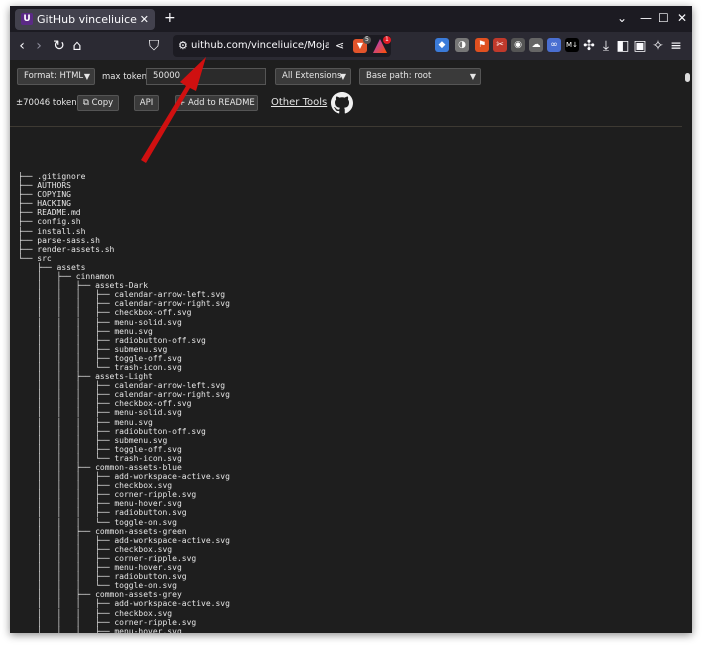  What do you see at coordinates (589, 46) in the screenshot?
I see `extensions-icon: ✣` at bounding box center [589, 46].